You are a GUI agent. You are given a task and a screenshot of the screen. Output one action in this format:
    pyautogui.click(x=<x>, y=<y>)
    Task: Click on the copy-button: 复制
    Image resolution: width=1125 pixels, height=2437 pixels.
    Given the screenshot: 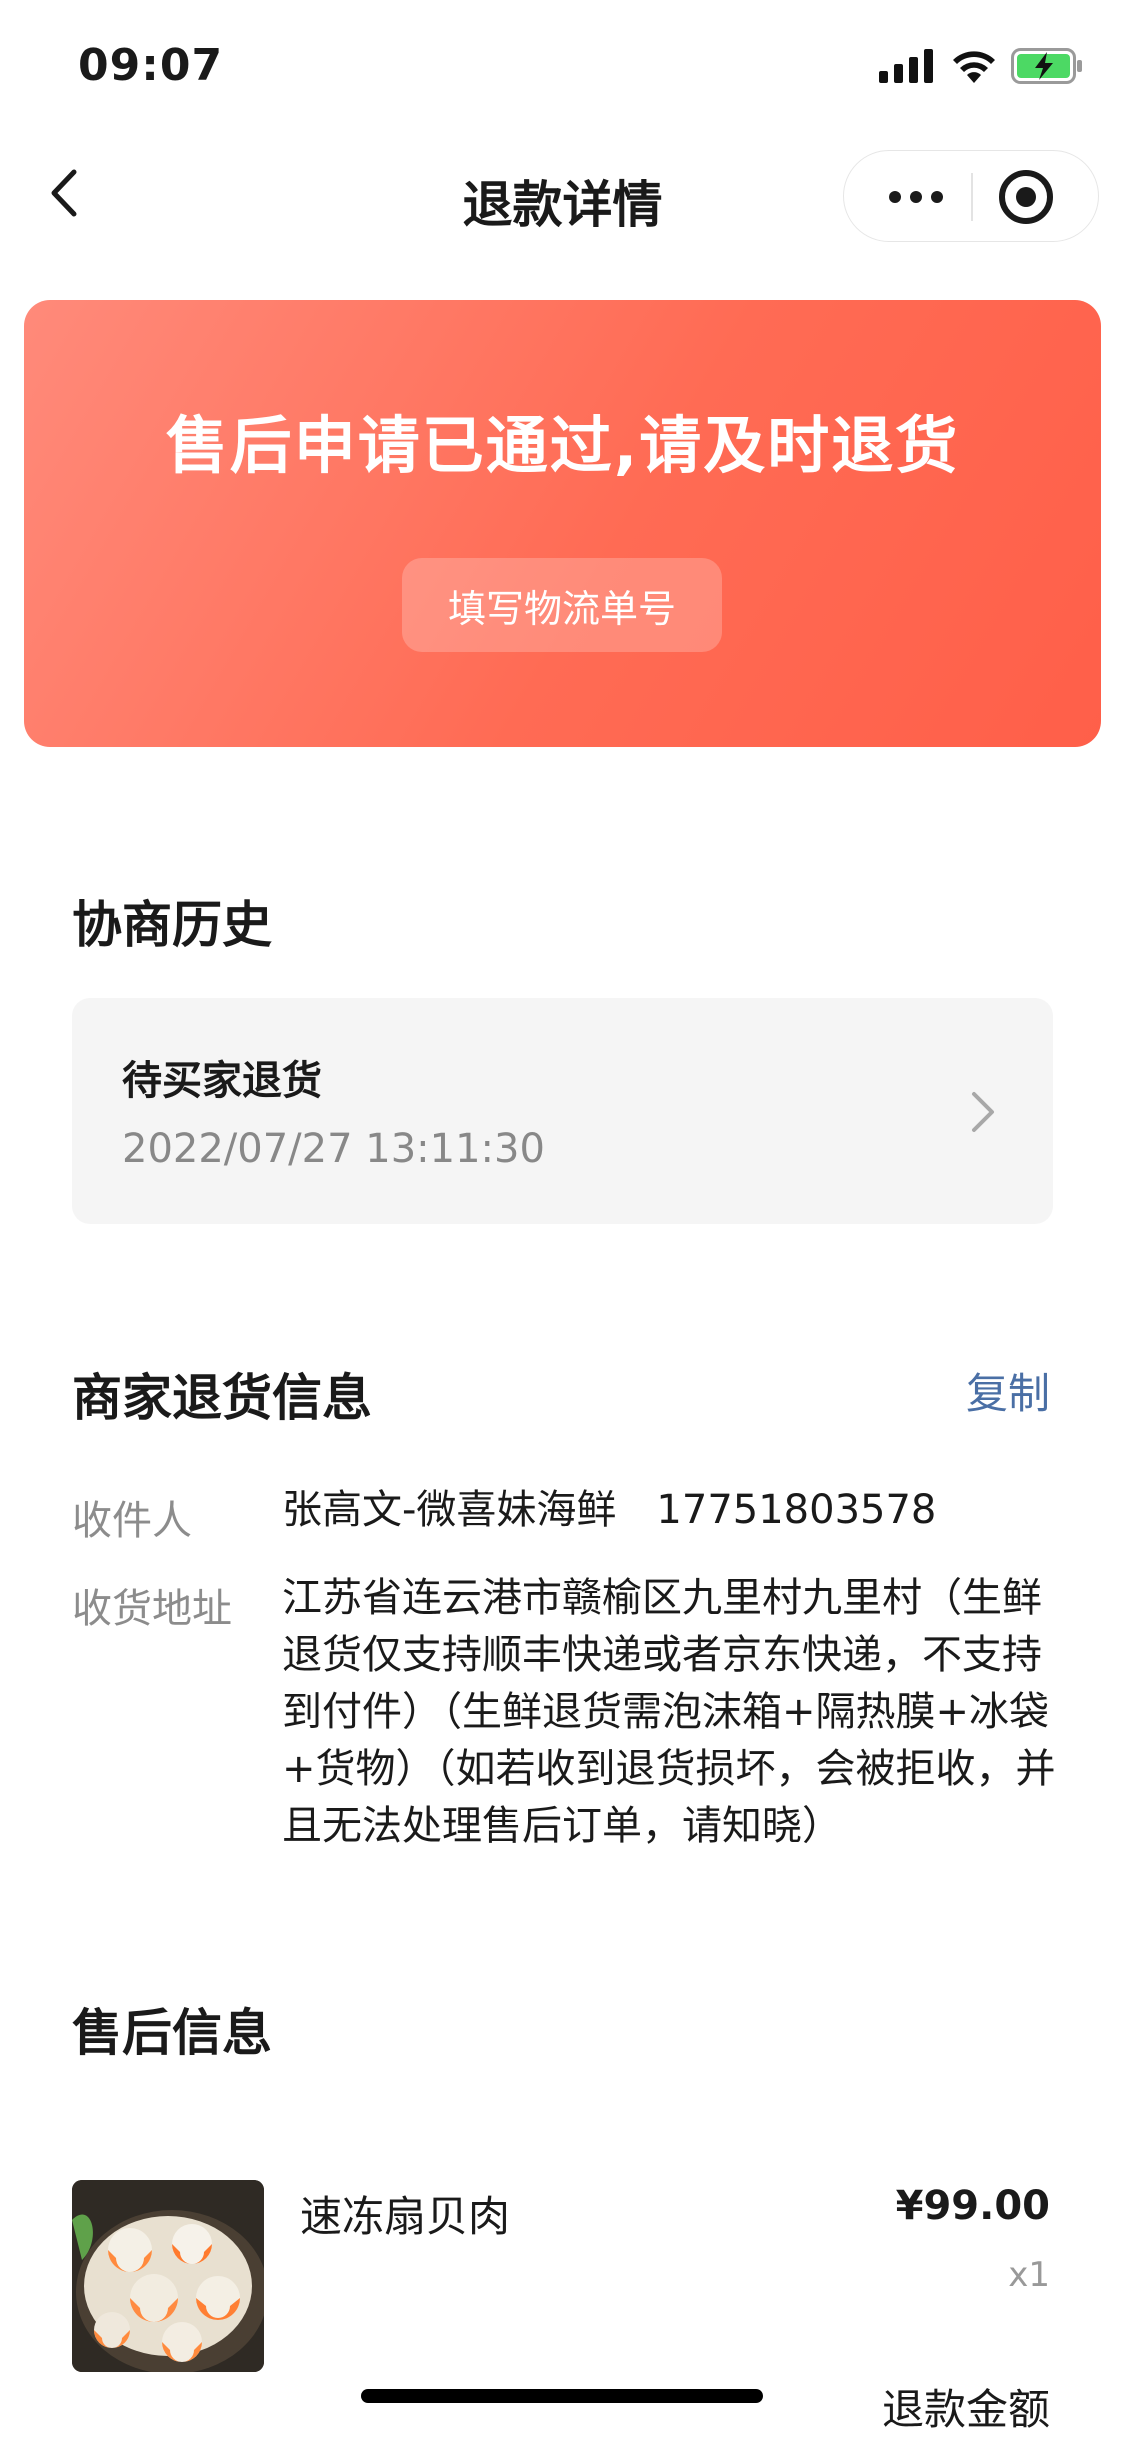 What is the action you would take?
    pyautogui.click(x=1008, y=1390)
    